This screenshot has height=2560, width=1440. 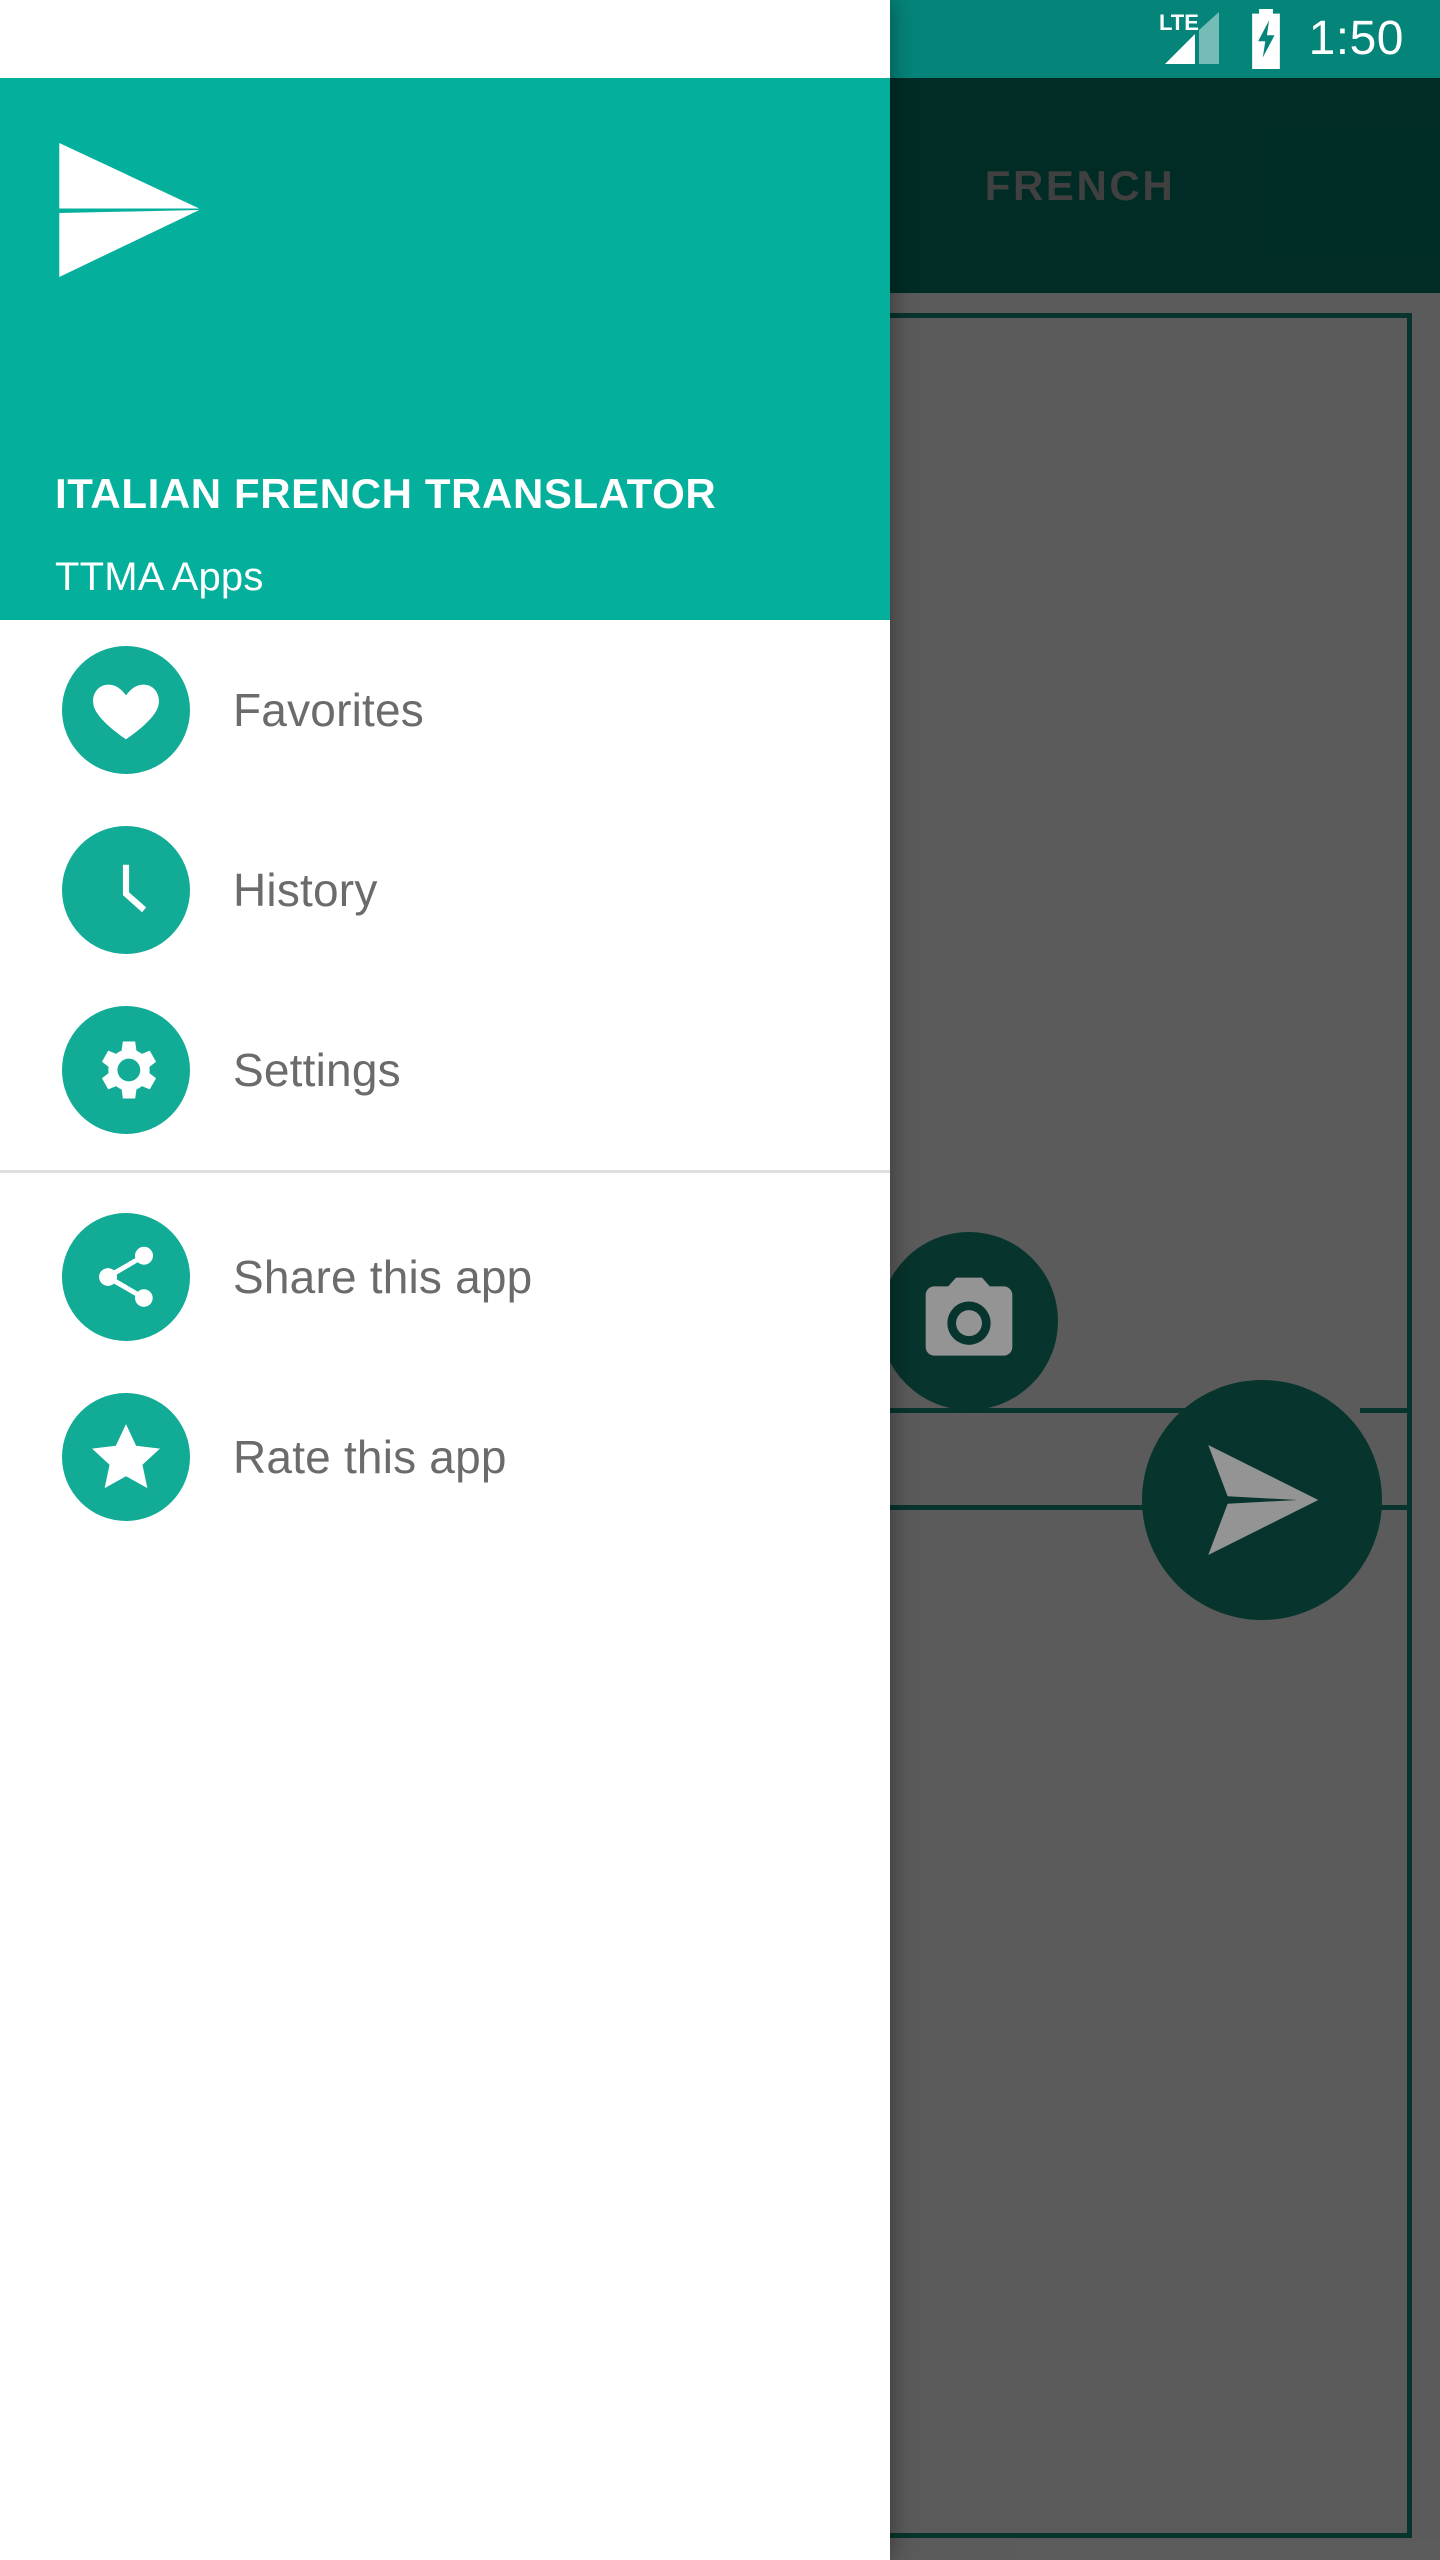 I want to click on send-plane-logo, so click(x=129, y=210).